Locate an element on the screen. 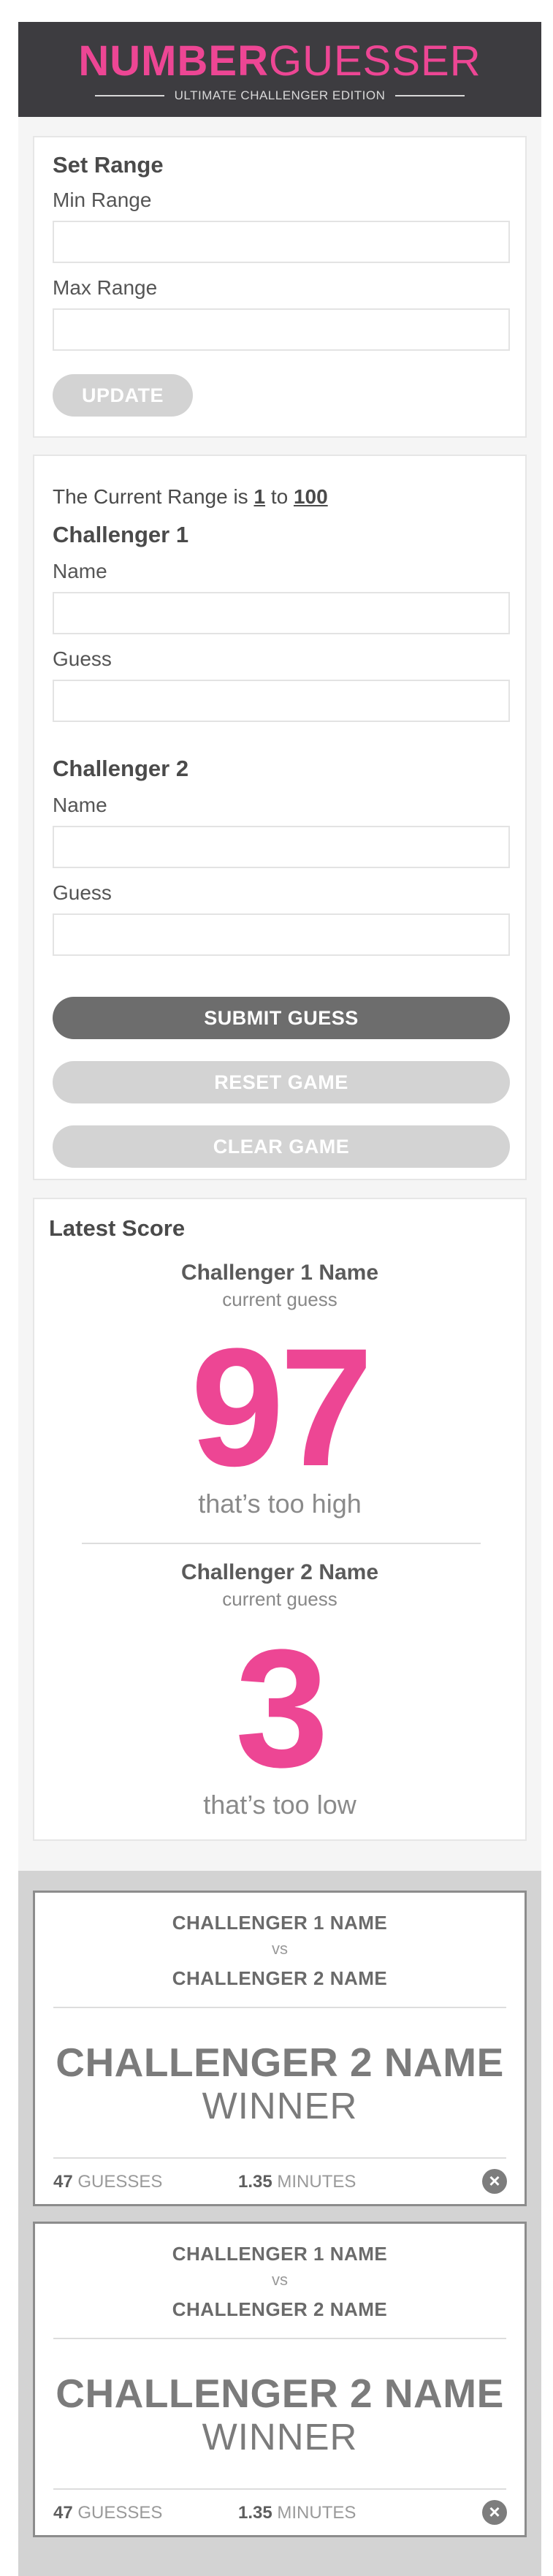 This screenshot has height=2576, width=553. current-range: The Current Range is 1 to 100 is located at coordinates (190, 497).